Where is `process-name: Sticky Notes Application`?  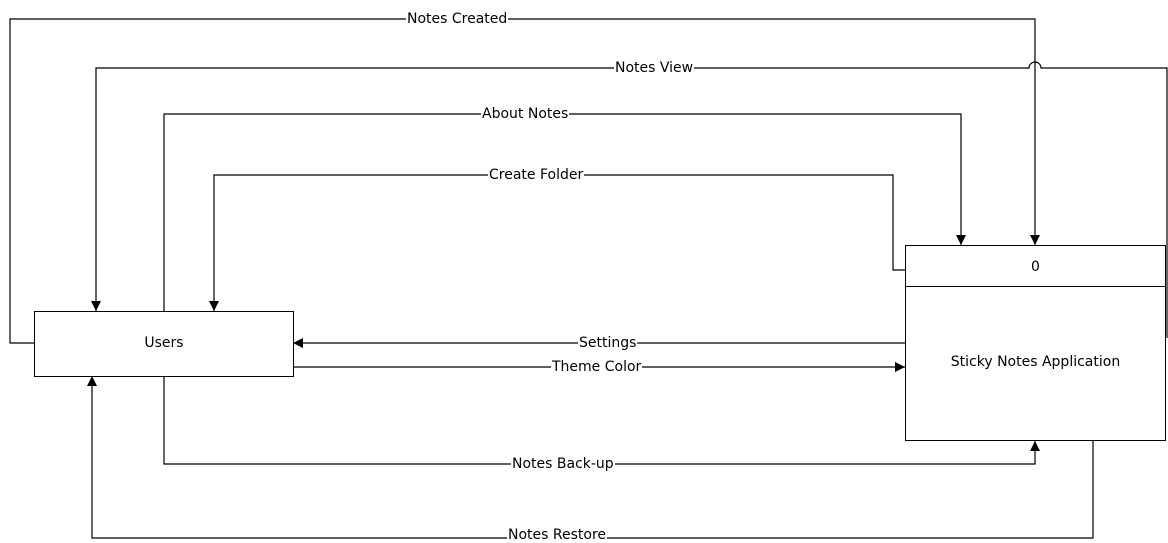
process-name: Sticky Notes Application is located at coordinates (1035, 362).